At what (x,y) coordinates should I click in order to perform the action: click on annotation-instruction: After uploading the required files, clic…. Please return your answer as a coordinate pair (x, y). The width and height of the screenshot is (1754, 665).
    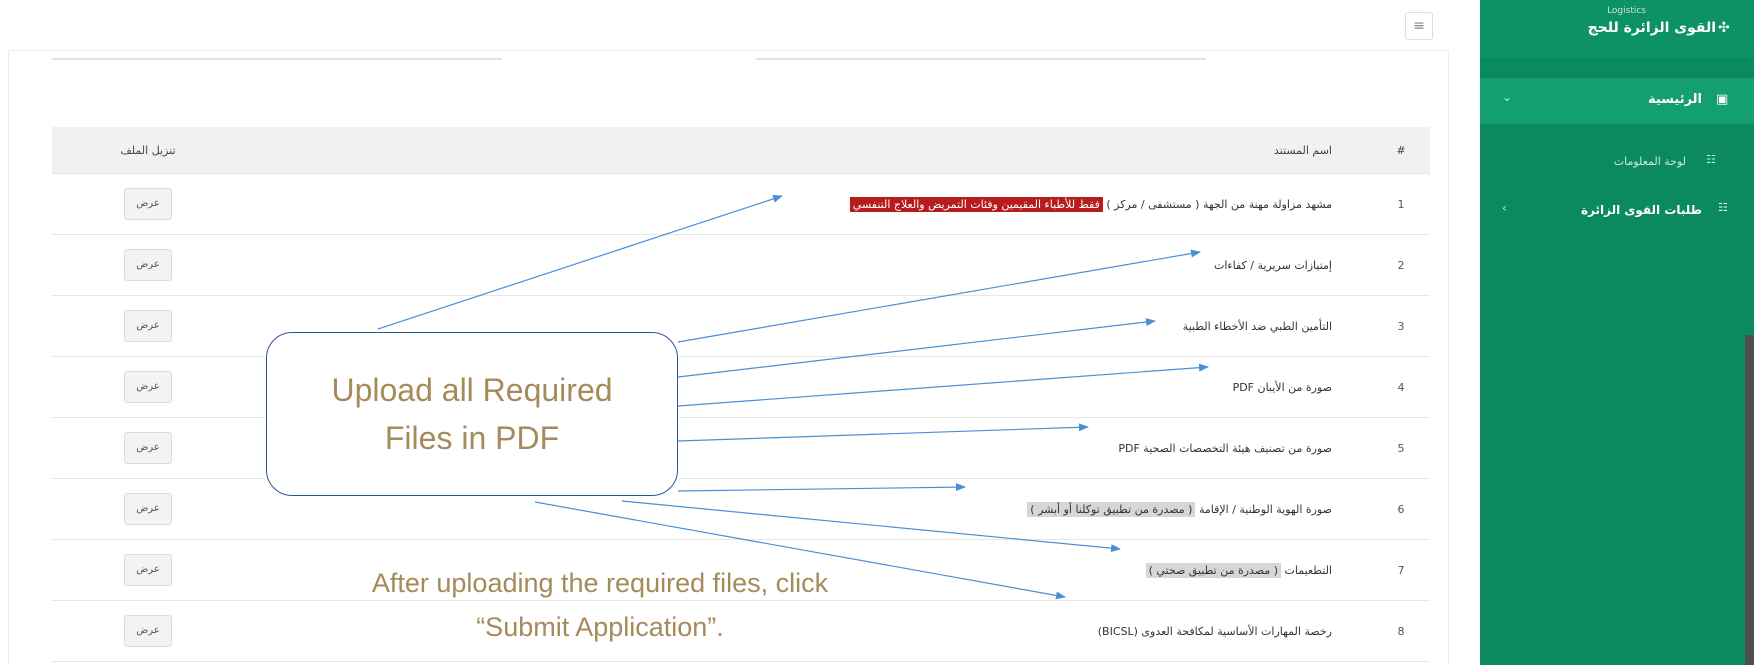
    Looking at the image, I should click on (600, 605).